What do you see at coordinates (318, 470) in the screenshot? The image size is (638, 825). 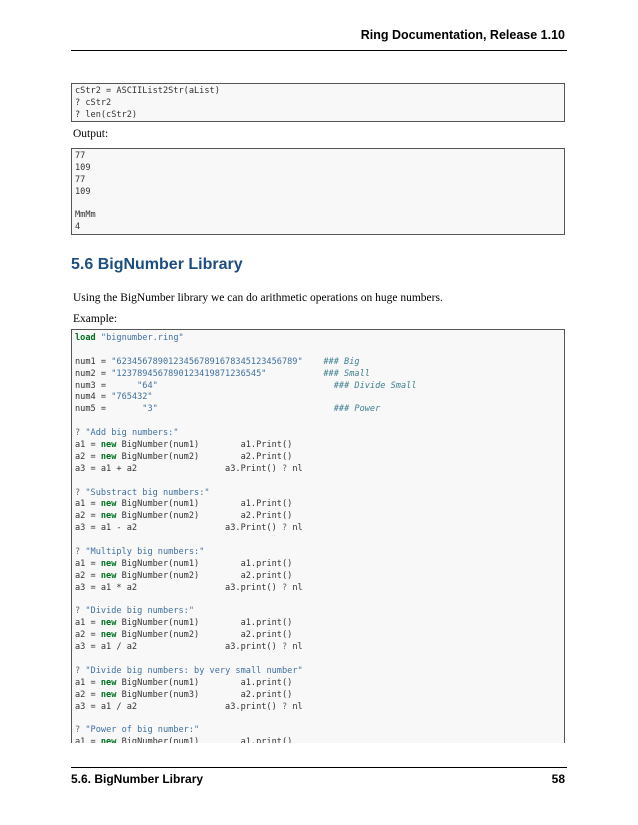 I see `code-line: a3 = a1 + a2 a3.Print() ? nl` at bounding box center [318, 470].